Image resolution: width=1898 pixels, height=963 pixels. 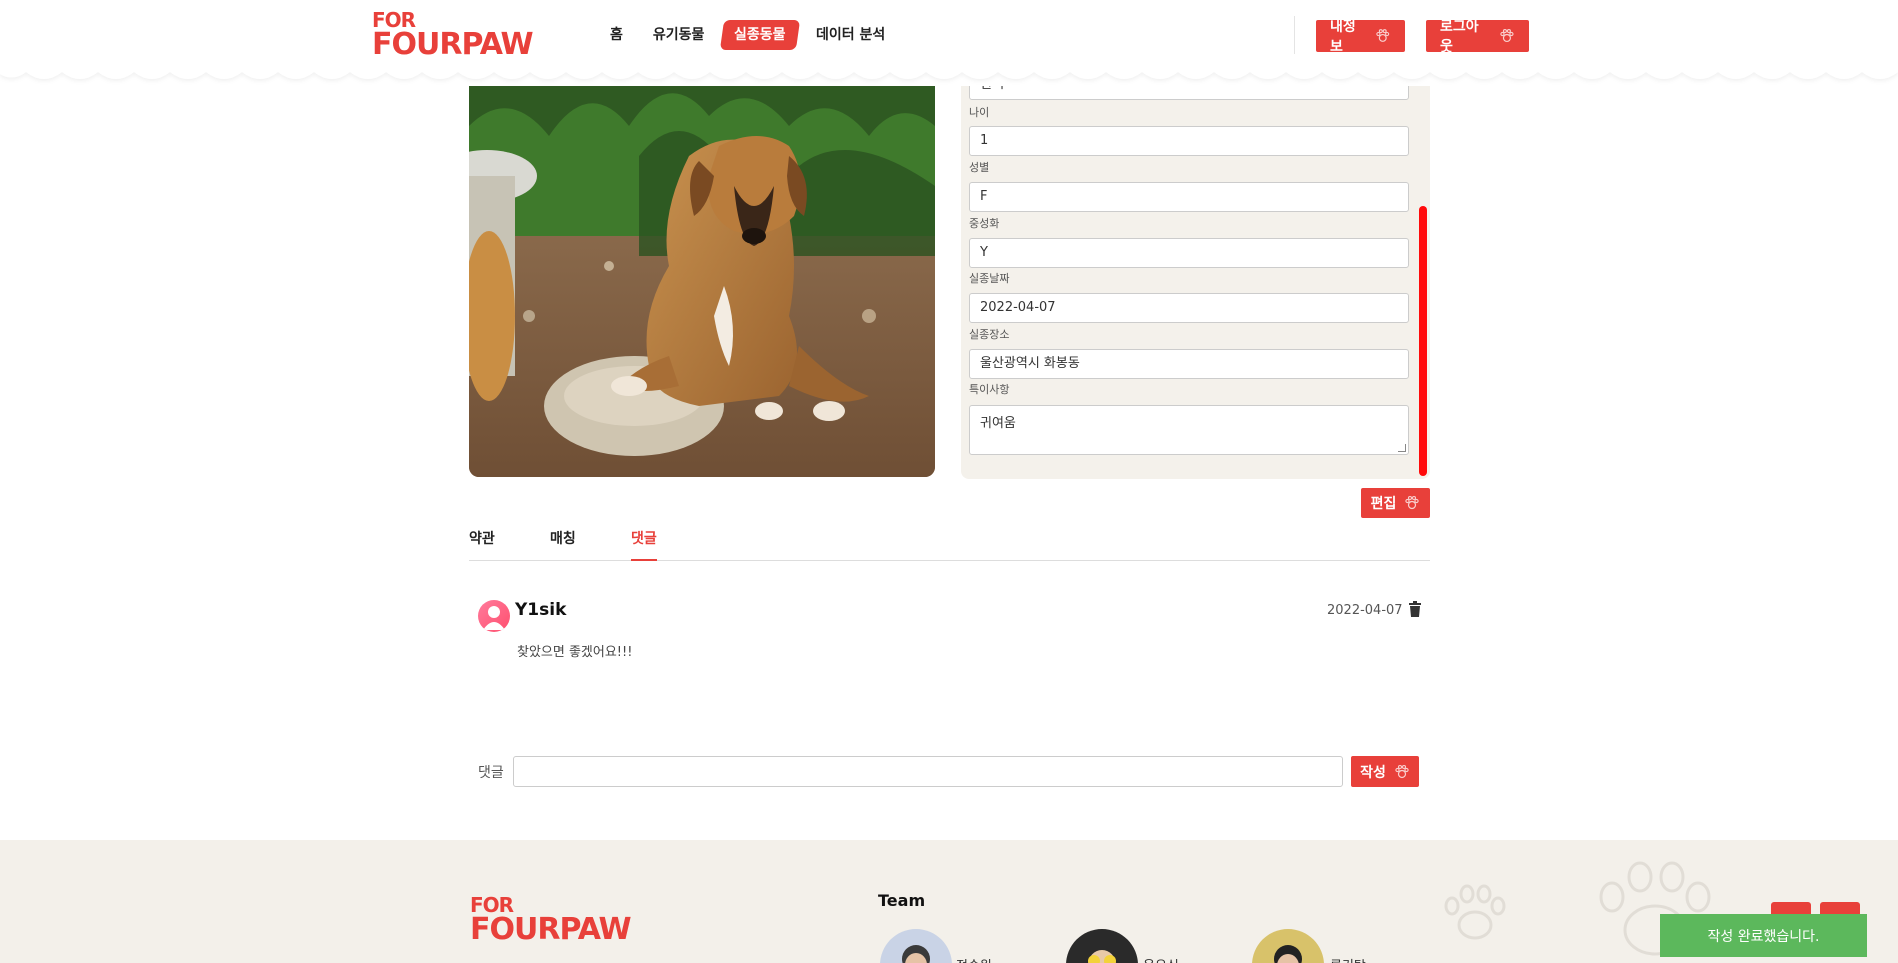 I want to click on age-label: 나이, so click(x=979, y=112).